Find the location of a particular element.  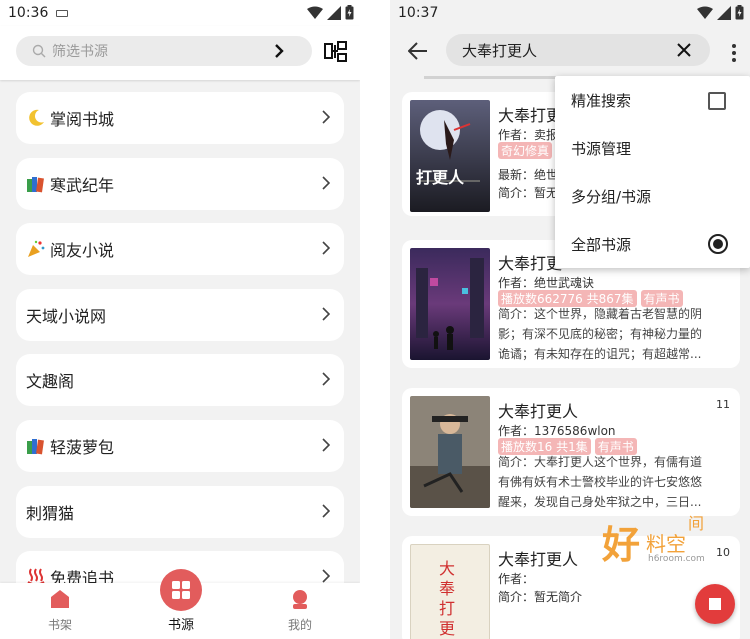

source-search-header: 筛选书源 is located at coordinates (180, 53).